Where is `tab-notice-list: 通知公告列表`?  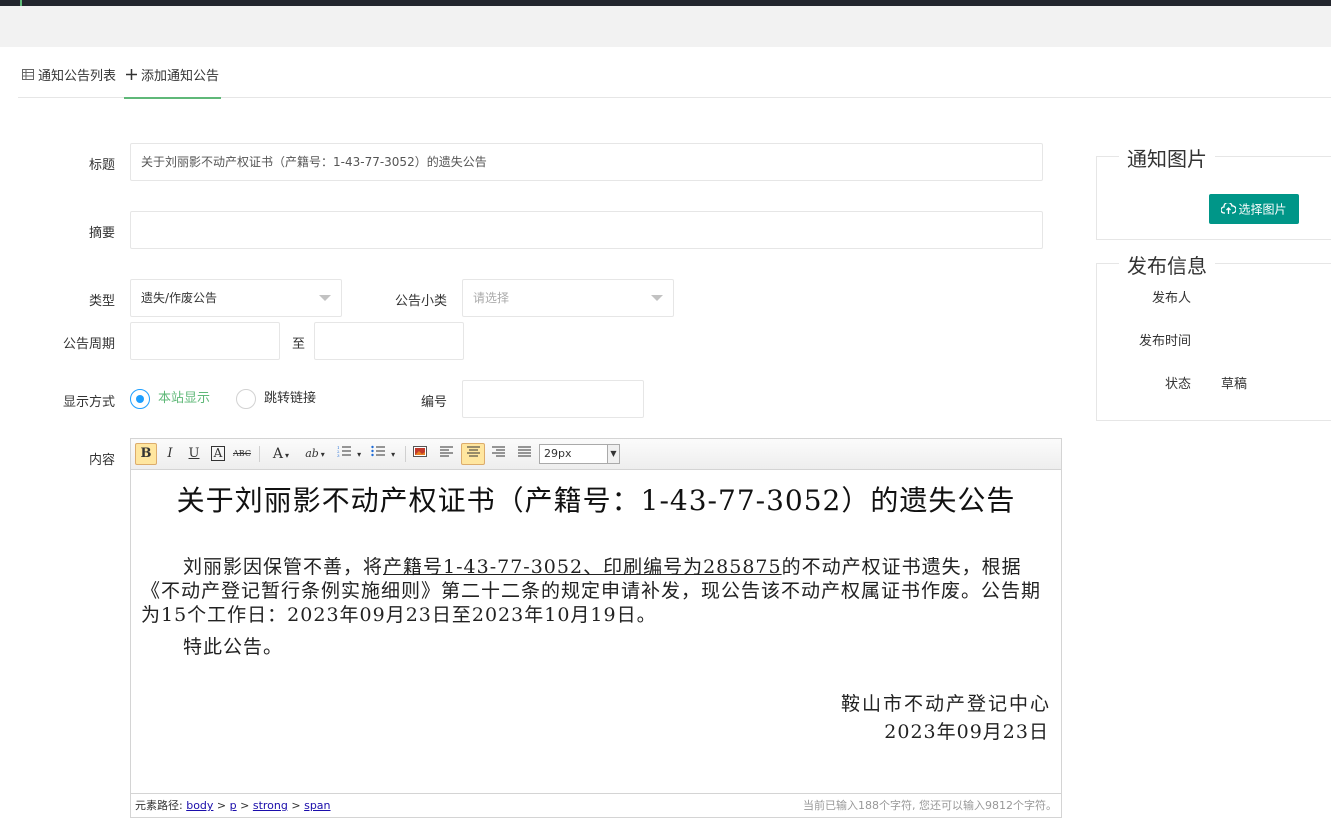
tab-notice-list: 通知公告列表 is located at coordinates (69, 80).